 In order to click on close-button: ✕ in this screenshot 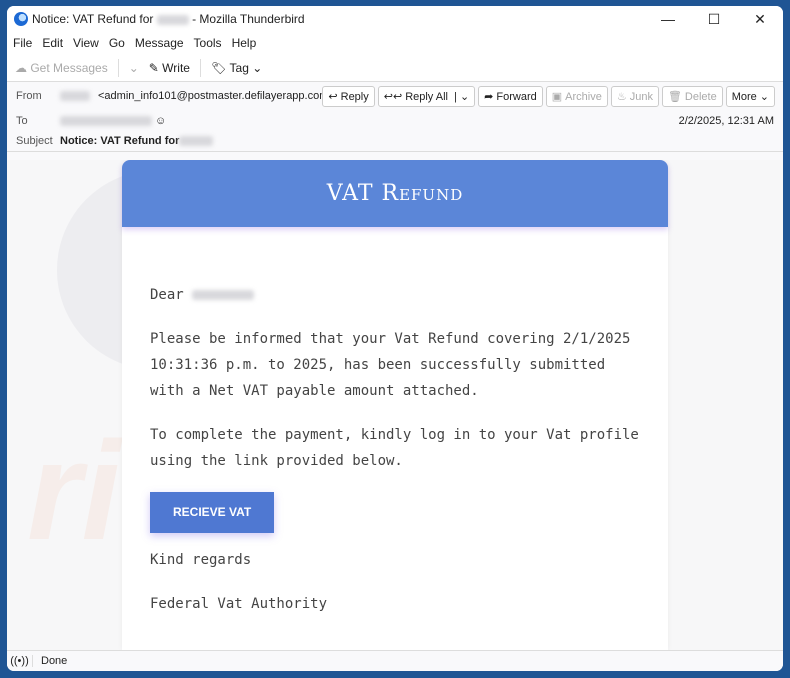, I will do `click(760, 19)`.